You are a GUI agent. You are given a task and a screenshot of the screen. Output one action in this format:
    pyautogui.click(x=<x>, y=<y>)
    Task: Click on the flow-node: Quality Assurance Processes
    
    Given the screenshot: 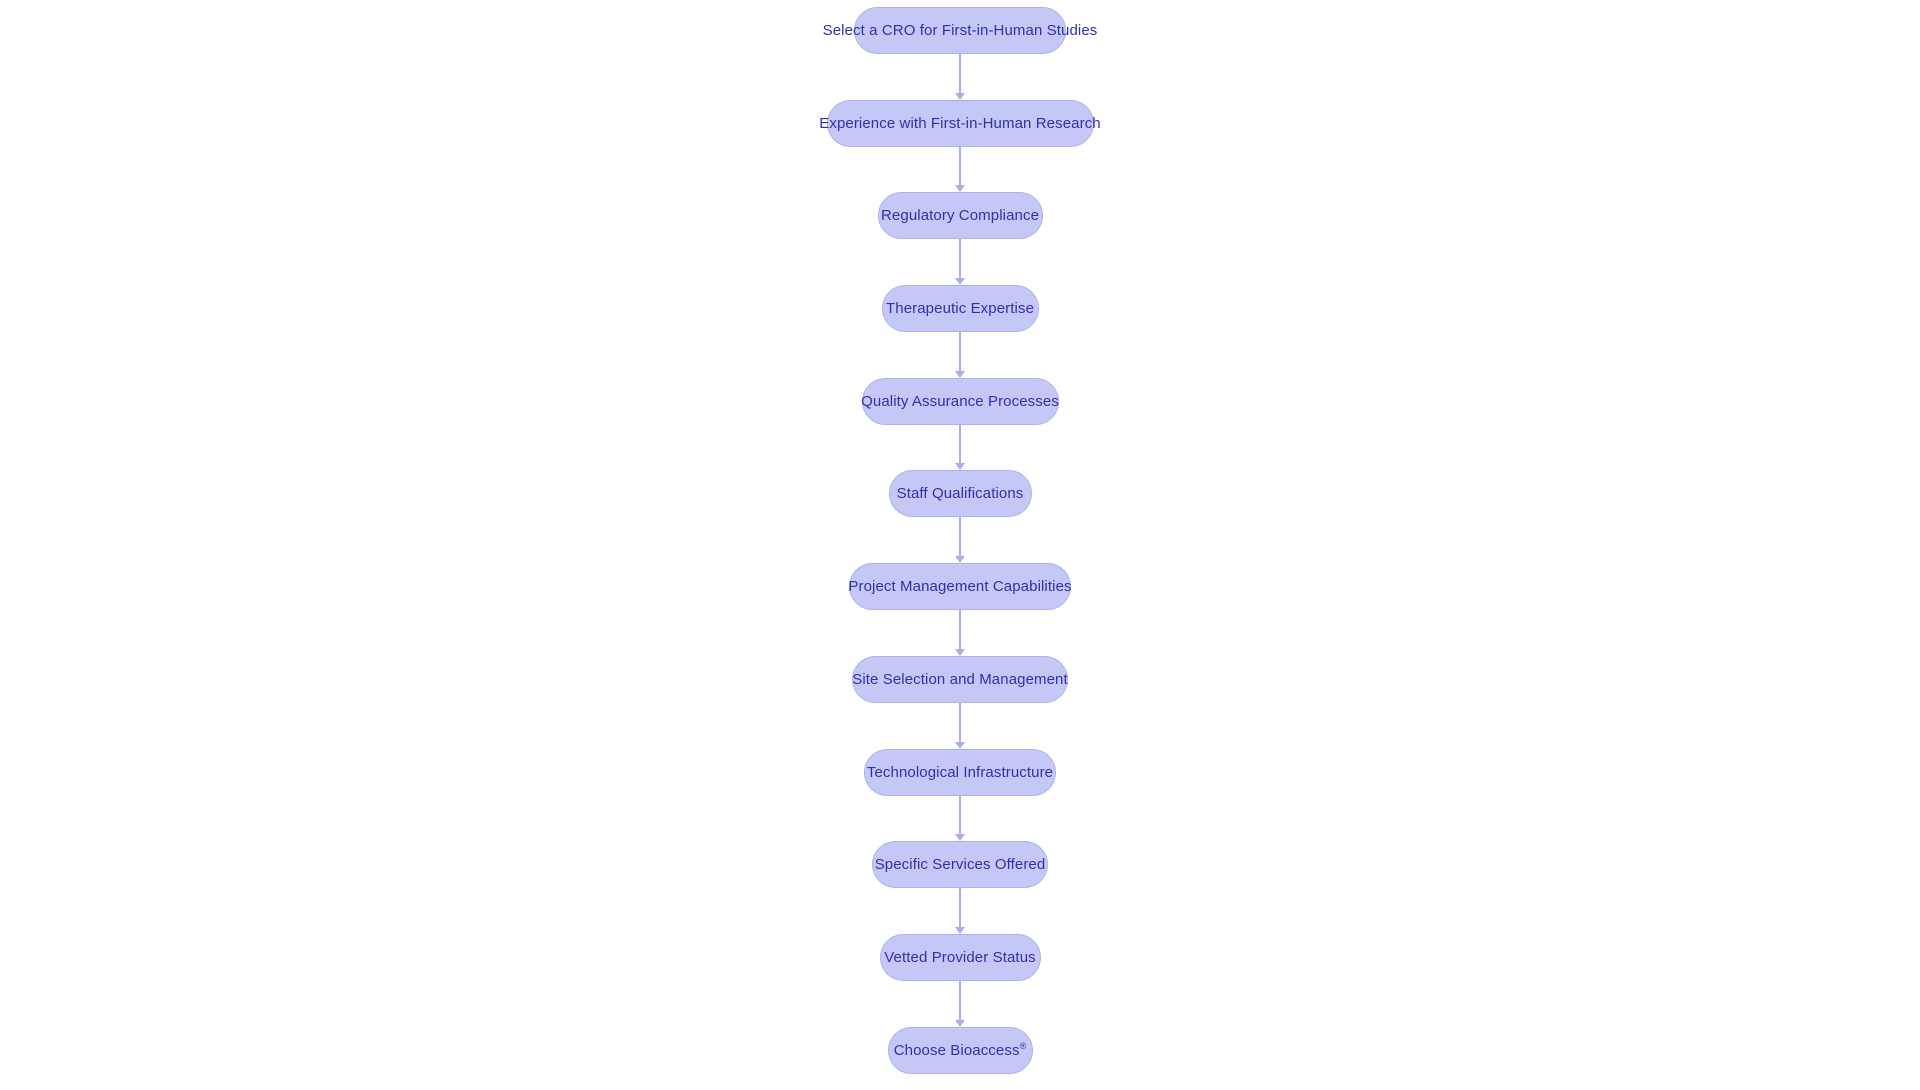 What is the action you would take?
    pyautogui.click(x=960, y=401)
    